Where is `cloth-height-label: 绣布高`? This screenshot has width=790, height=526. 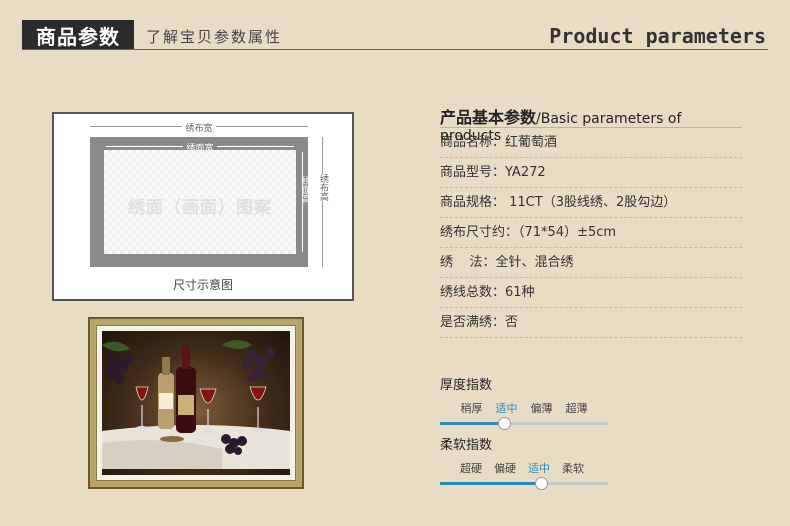
cloth-height-label: 绣布高 is located at coordinates (323, 187).